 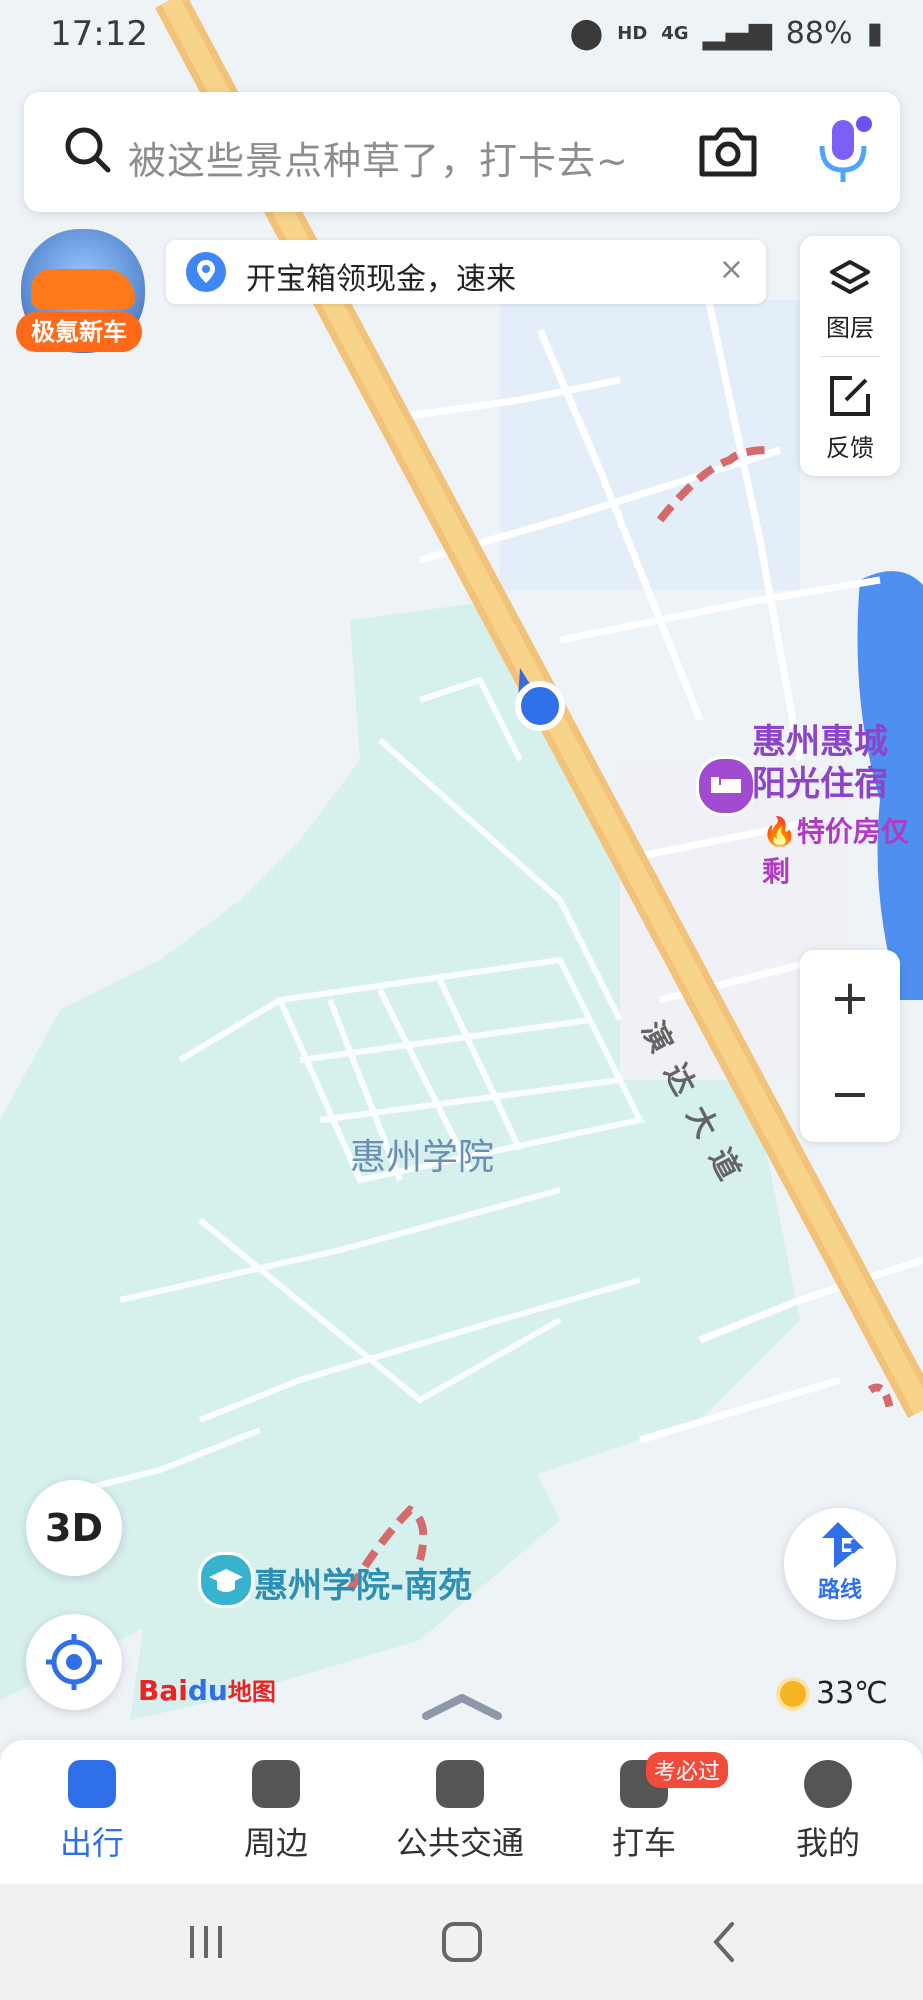 I want to click on bed-icon, so click(x=726, y=785).